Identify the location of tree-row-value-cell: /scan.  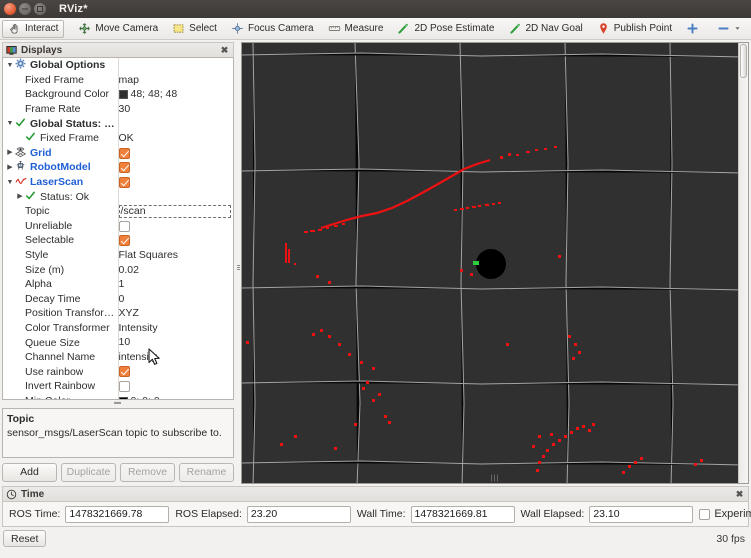
(175, 211).